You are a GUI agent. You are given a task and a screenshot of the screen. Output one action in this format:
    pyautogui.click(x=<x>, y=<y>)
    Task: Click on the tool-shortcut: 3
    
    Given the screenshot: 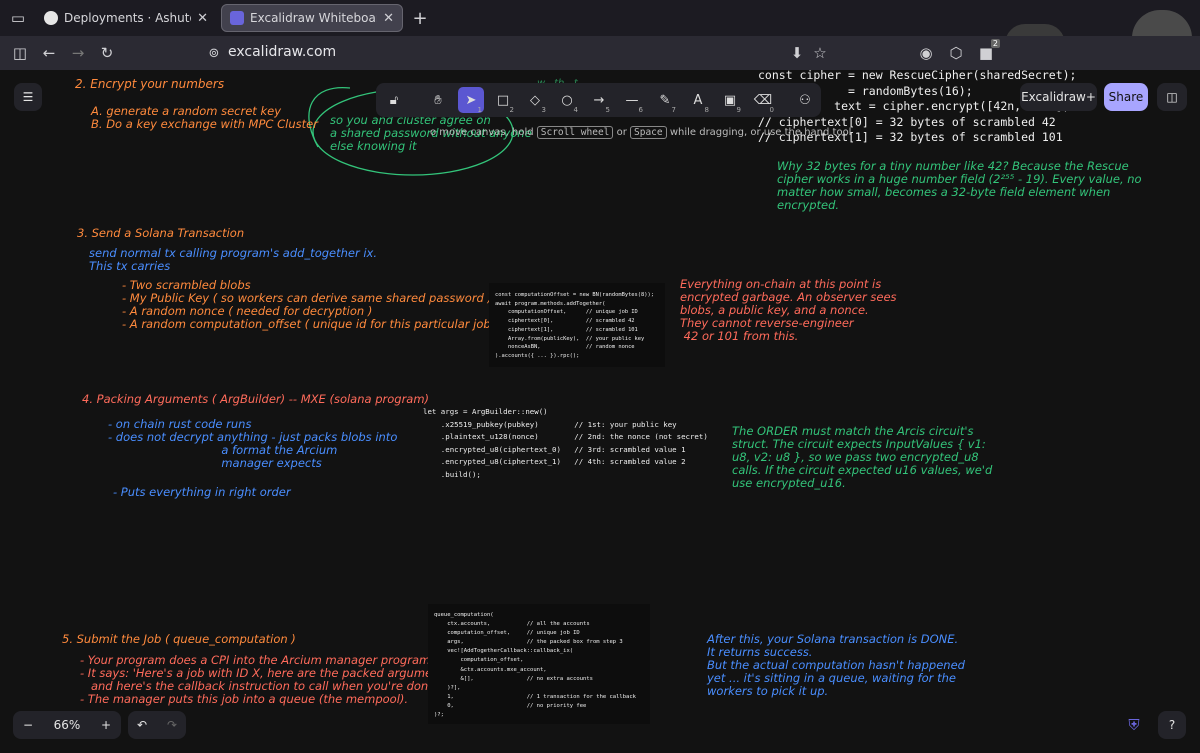 What is the action you would take?
    pyautogui.click(x=543, y=110)
    